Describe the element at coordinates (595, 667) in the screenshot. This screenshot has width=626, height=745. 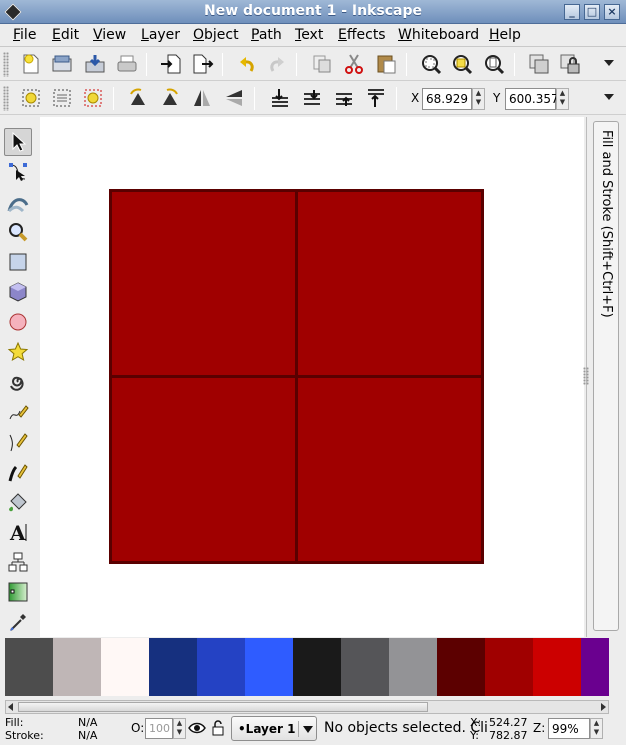
I see `swatch-purple` at that location.